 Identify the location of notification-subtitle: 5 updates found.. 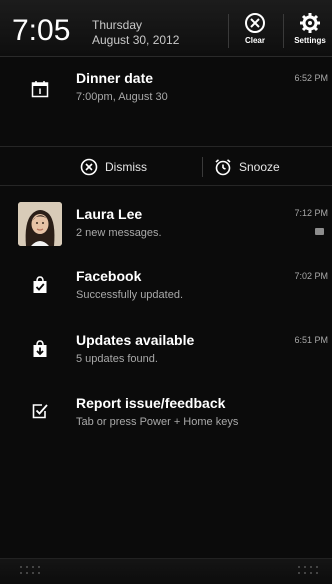
(117, 359).